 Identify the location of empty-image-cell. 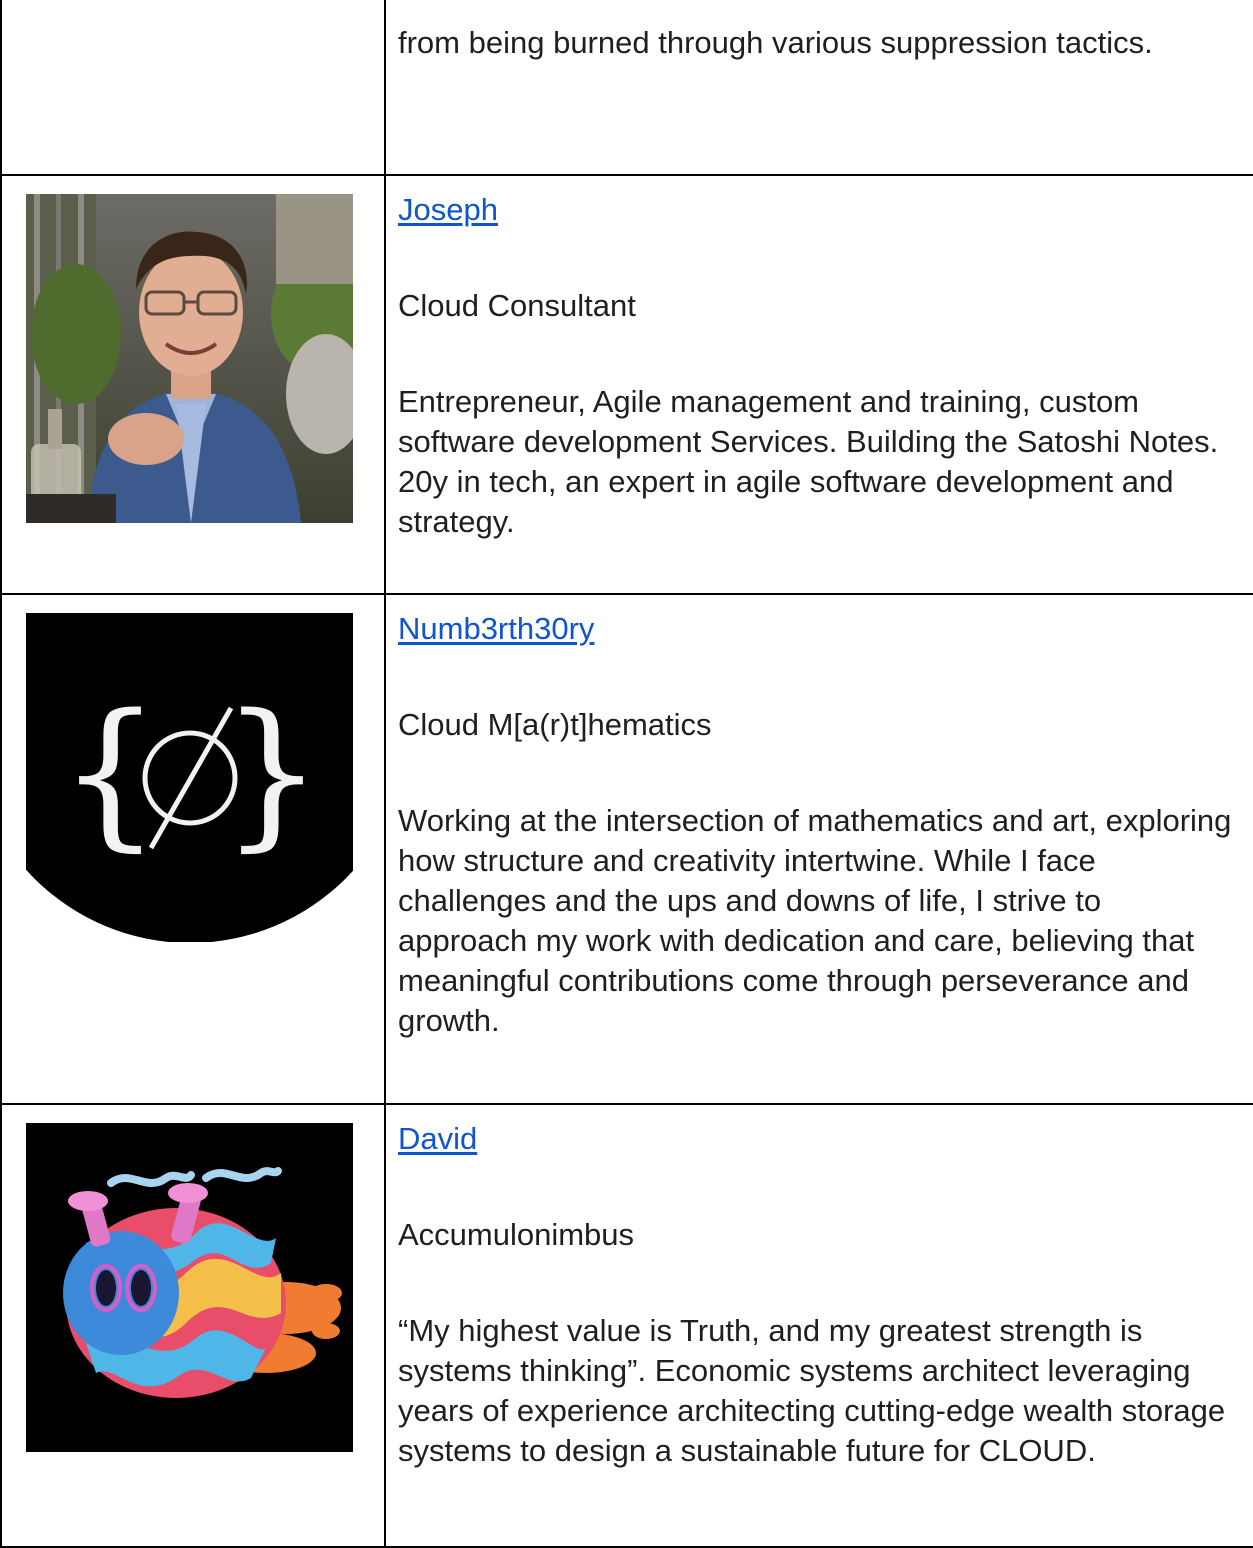
(193, 88).